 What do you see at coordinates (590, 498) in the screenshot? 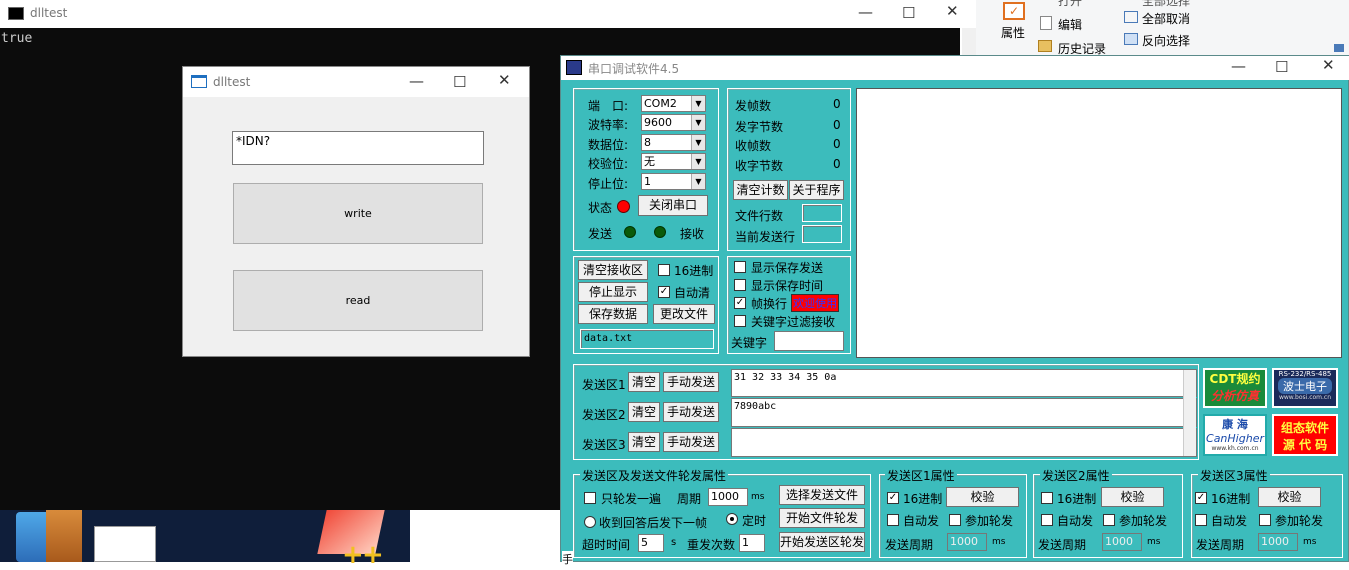
I see `only-once-checkbox` at bounding box center [590, 498].